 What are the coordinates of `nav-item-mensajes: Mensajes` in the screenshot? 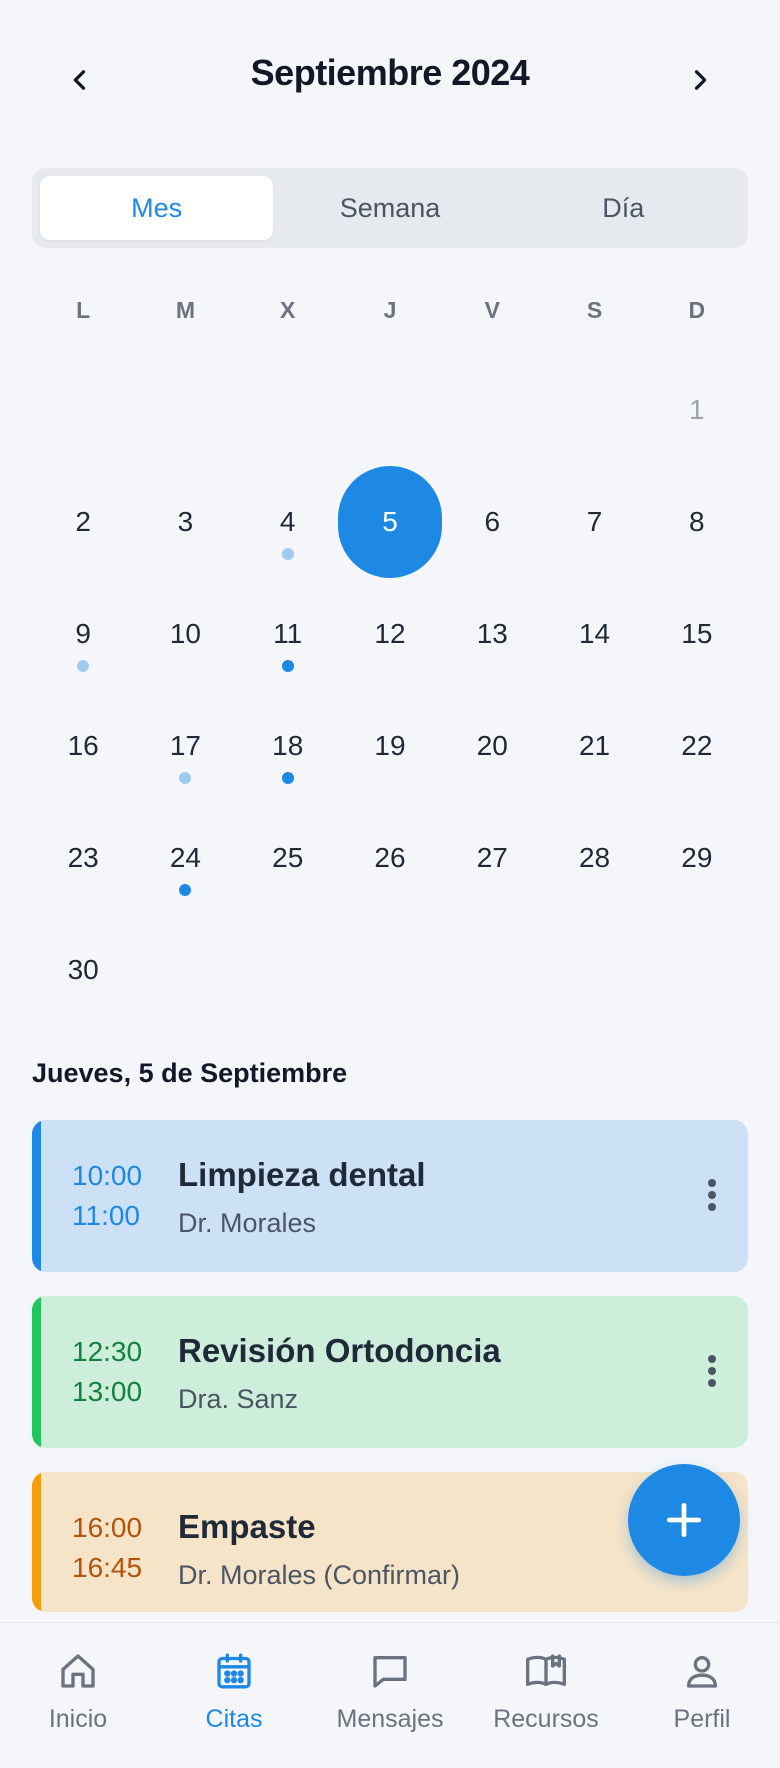 It's located at (390, 1695).